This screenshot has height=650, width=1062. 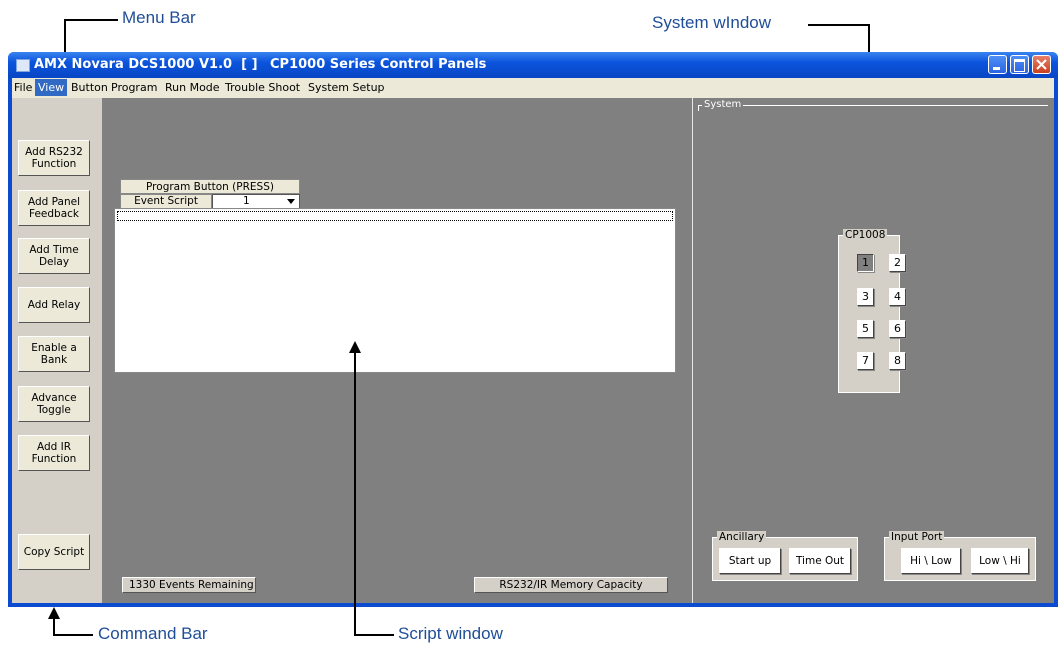 I want to click on ancillary-group: Ancillary Start up Time Out, so click(x=785, y=556).